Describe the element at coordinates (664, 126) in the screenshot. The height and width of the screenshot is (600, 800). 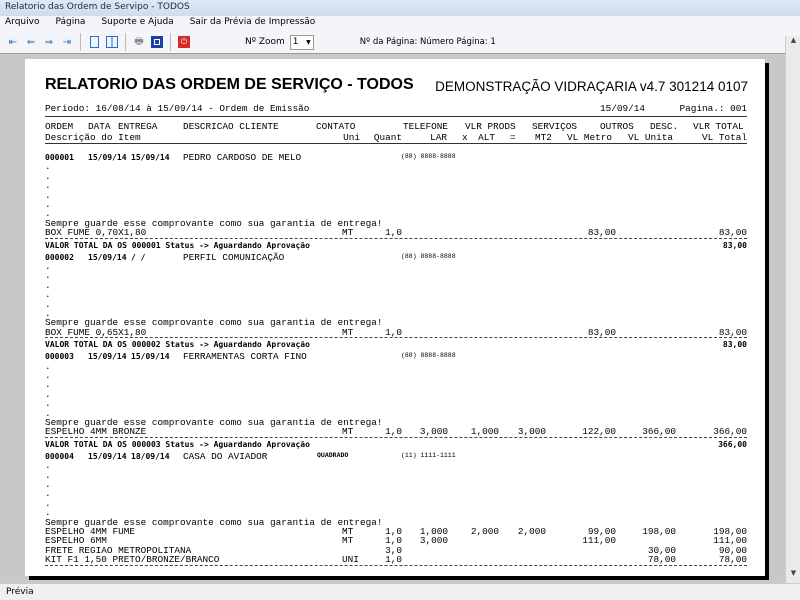
I see `header-desc: DESC.` at that location.